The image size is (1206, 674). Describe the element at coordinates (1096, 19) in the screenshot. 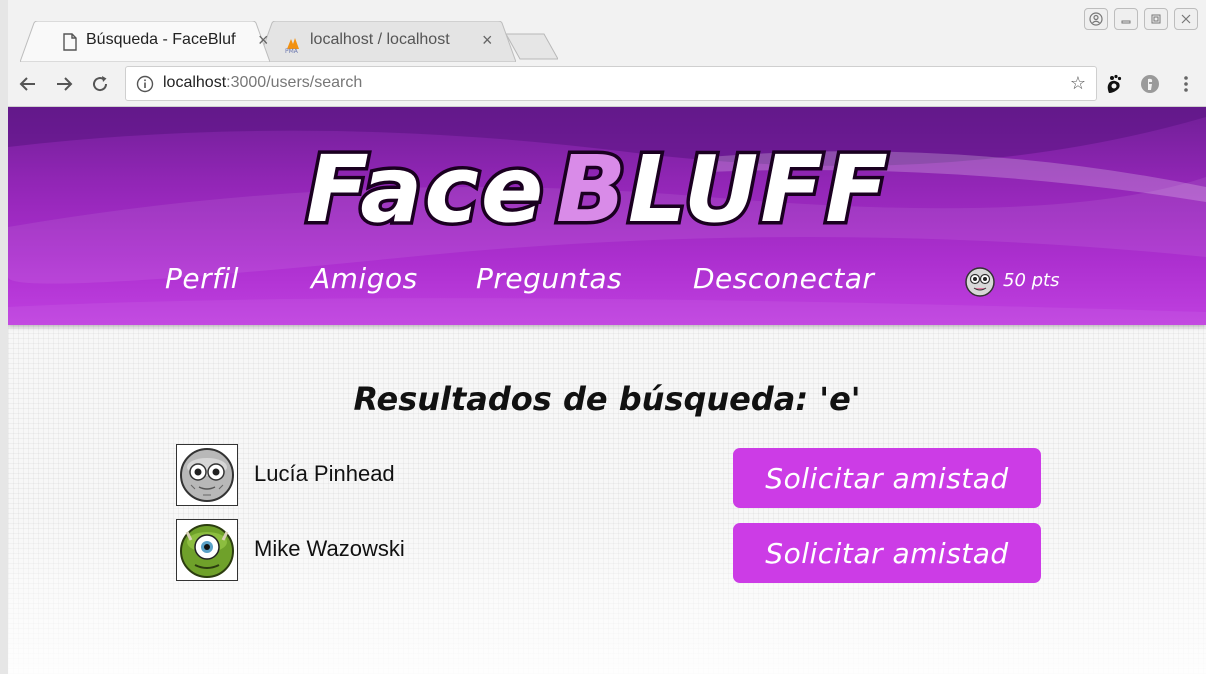

I see `profile-icon` at that location.